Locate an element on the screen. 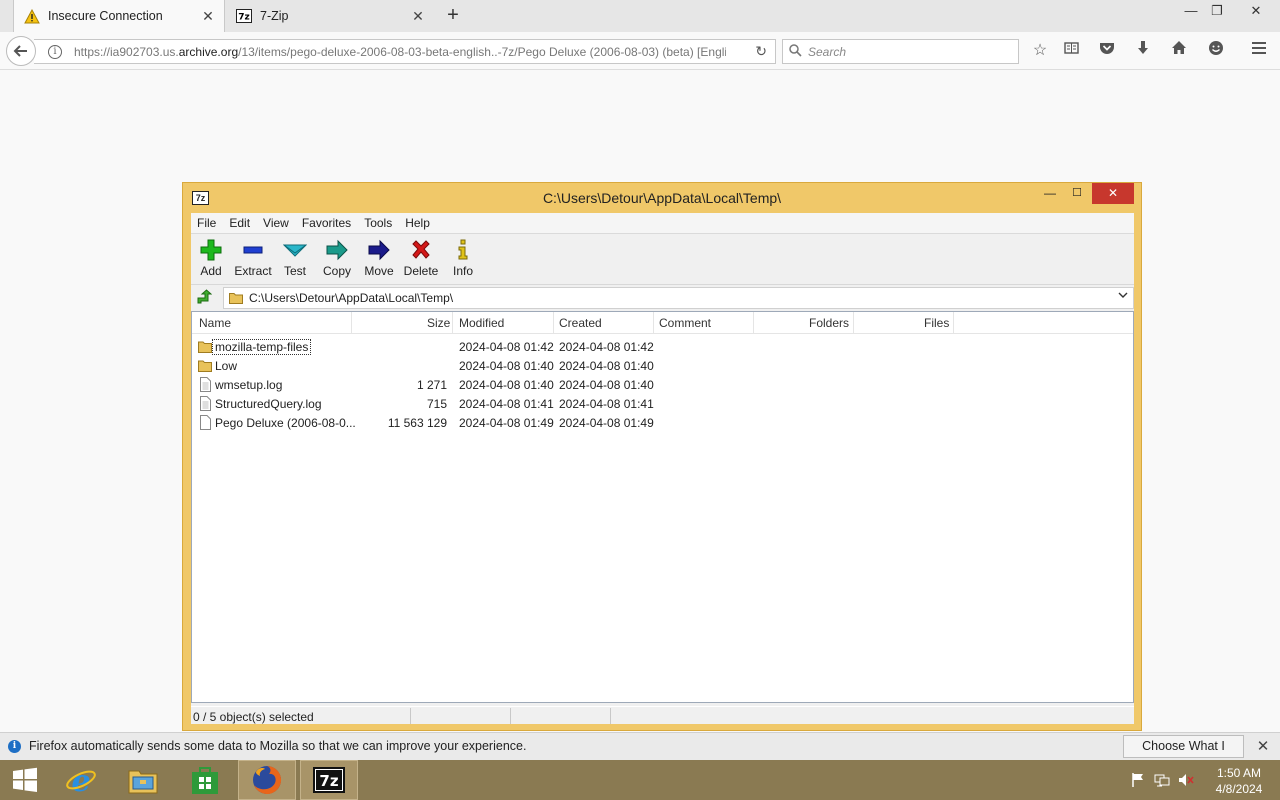  svg-text: 7z is located at coordinates (244, 18).